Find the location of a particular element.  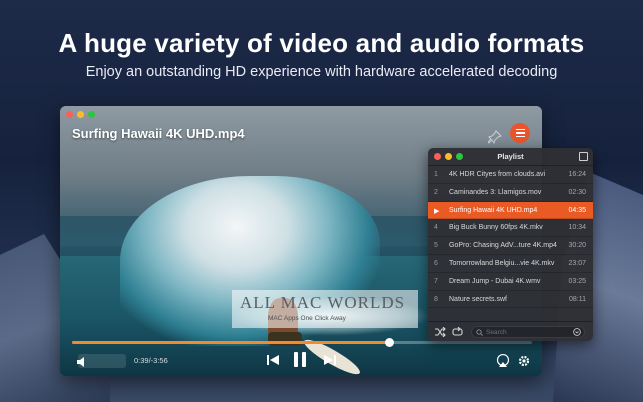

volume-icon is located at coordinates (83, 362).